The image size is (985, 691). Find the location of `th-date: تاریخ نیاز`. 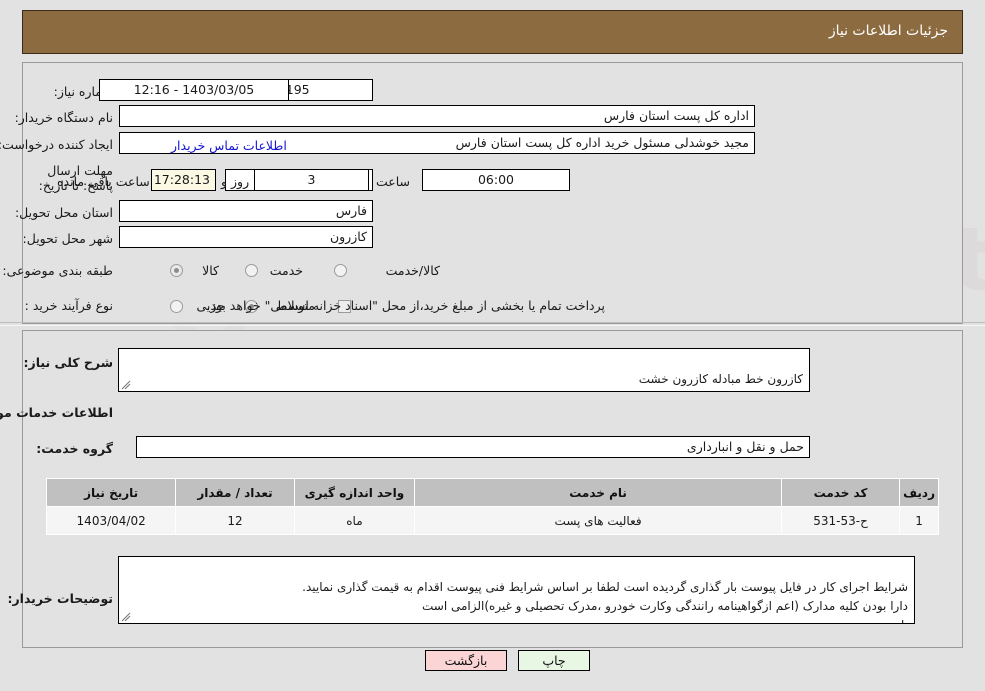

th-date: تاریخ نیاز is located at coordinates (111, 492).